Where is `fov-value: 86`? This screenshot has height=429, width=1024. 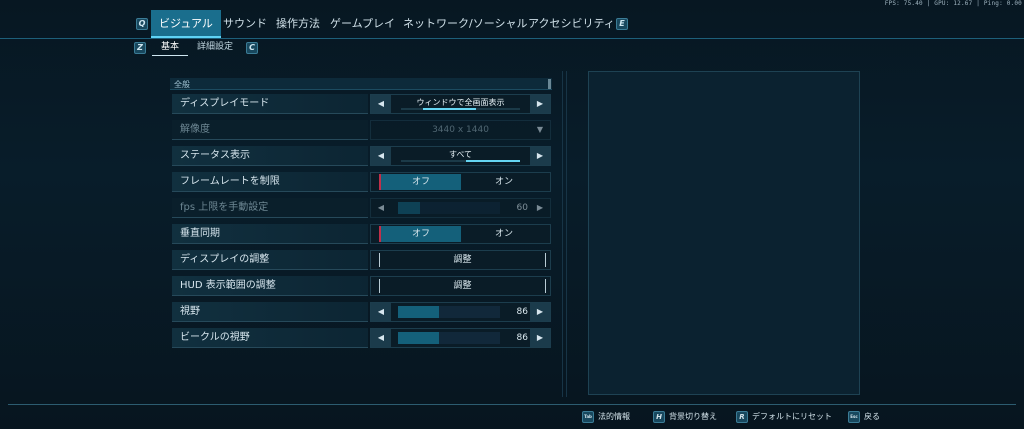
fov-value: 86 is located at coordinates (522, 312).